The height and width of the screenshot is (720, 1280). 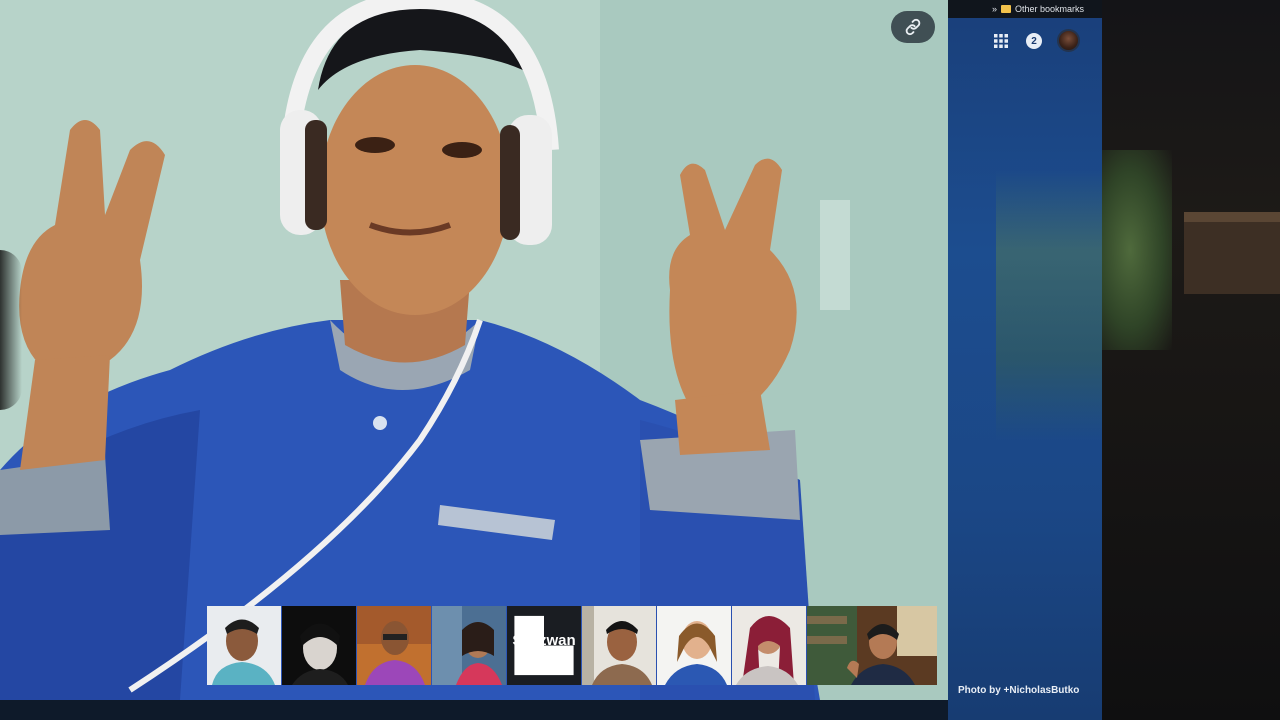 I want to click on room-background, so click(x=1191, y=360).